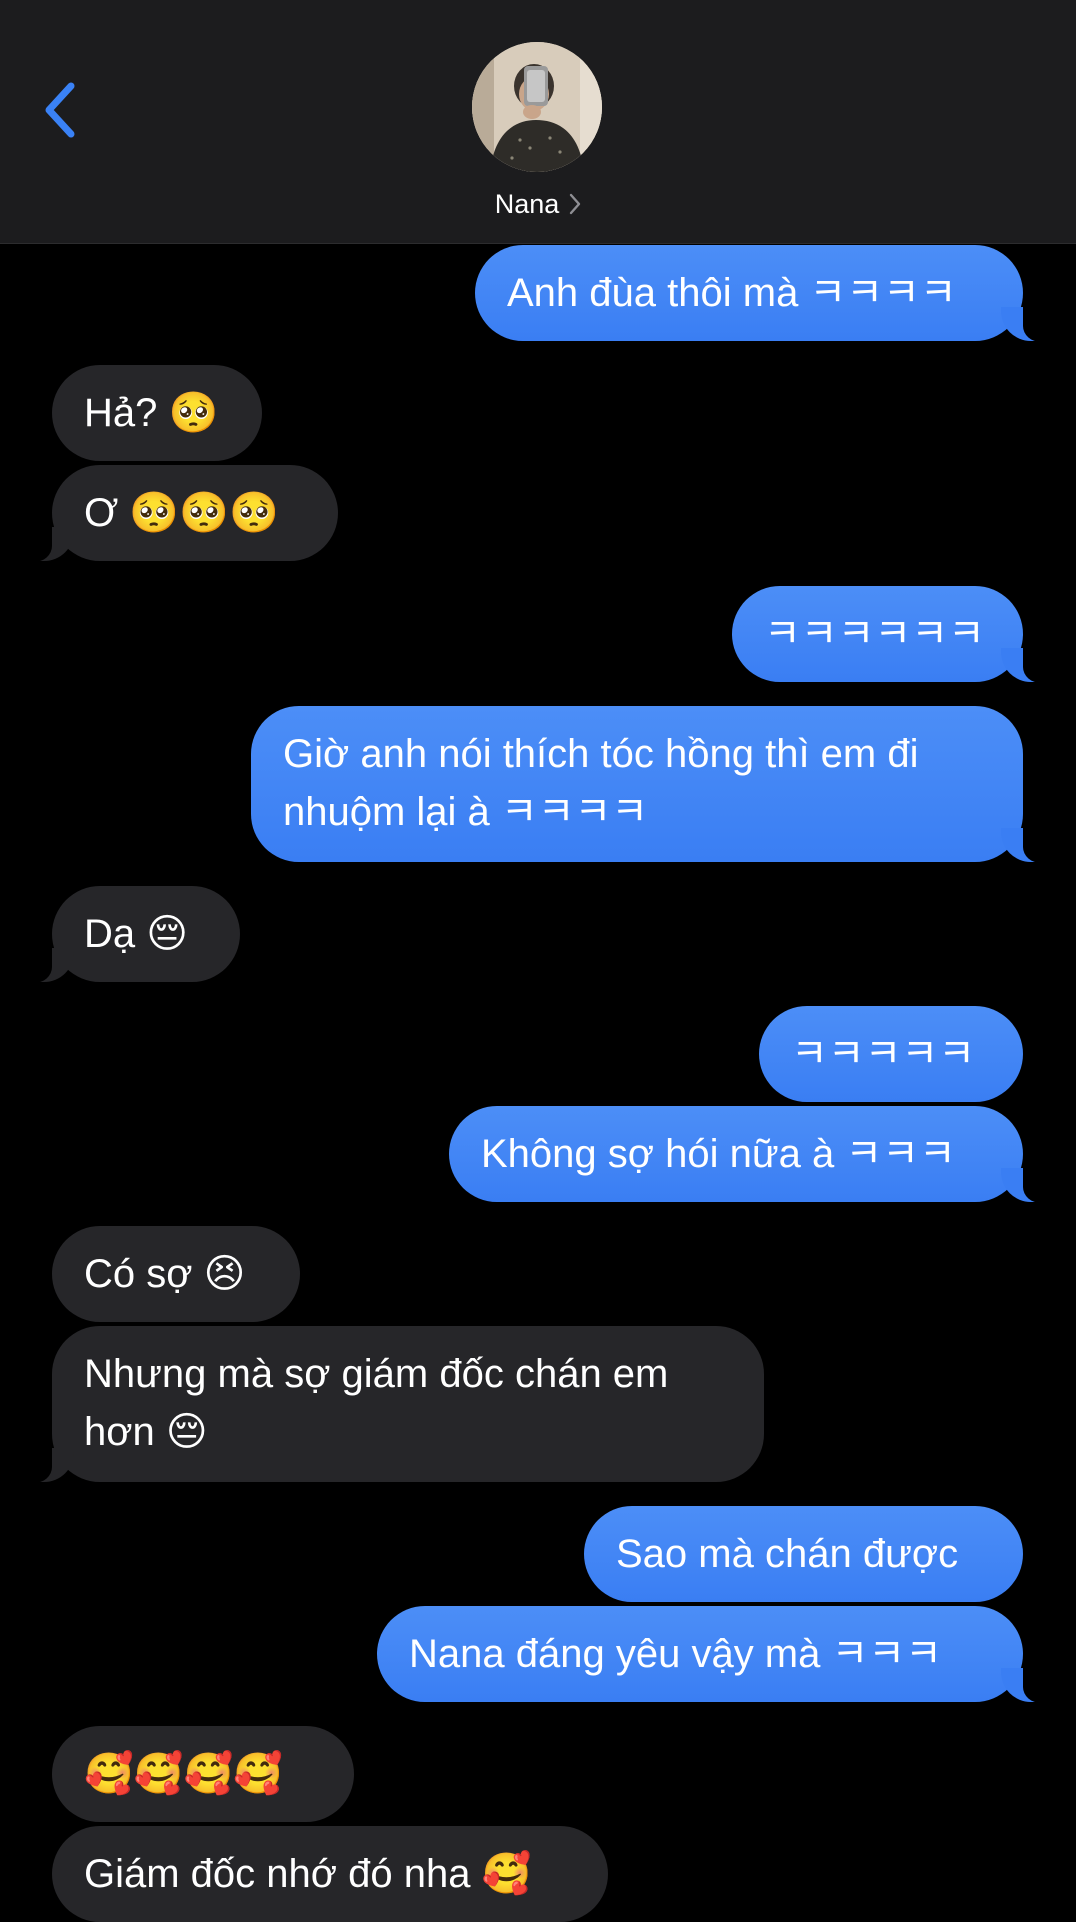 The height and width of the screenshot is (1922, 1076). Describe the element at coordinates (527, 203) in the screenshot. I see `contact-name: Nana` at that location.